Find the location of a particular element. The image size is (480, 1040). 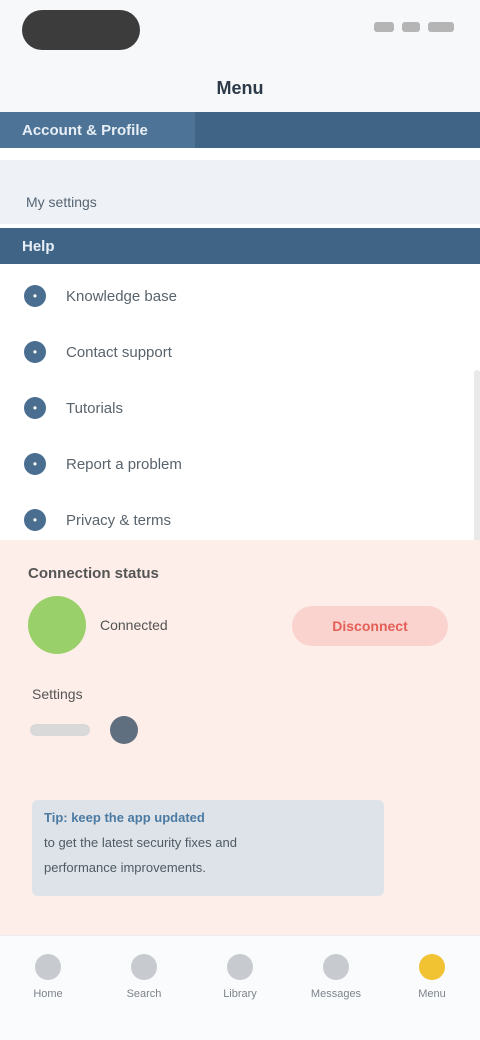

settings-label: Settings is located at coordinates (57, 694).